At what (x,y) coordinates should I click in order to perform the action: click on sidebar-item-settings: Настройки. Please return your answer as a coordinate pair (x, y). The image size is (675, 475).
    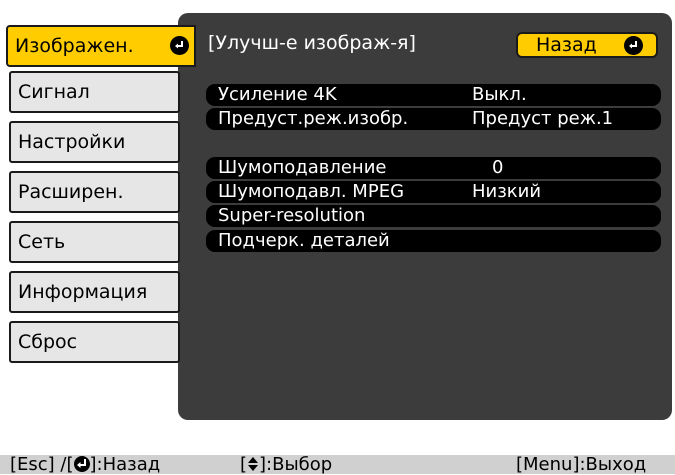
    Looking at the image, I should click on (94, 142).